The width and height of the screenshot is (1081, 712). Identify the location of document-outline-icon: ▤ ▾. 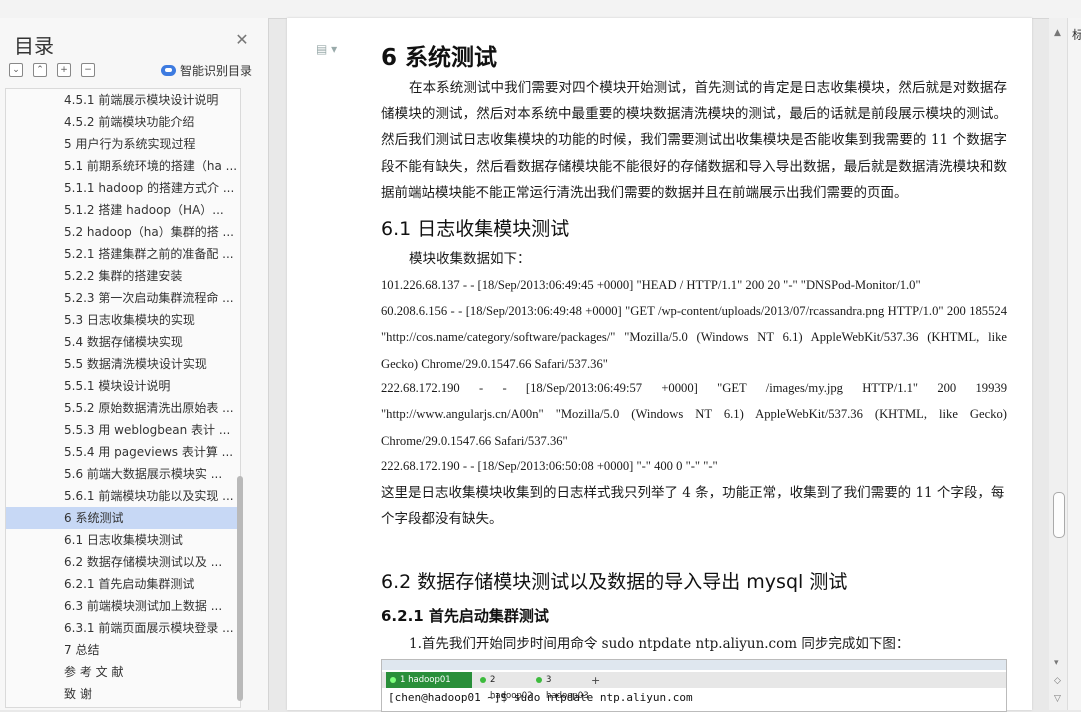
(326, 49).